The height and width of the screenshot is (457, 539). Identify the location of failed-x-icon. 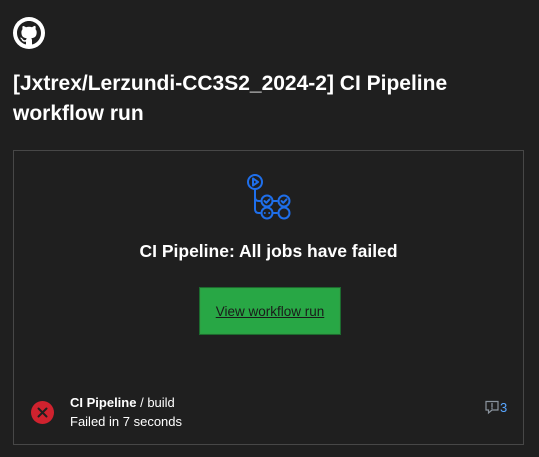
(42, 412).